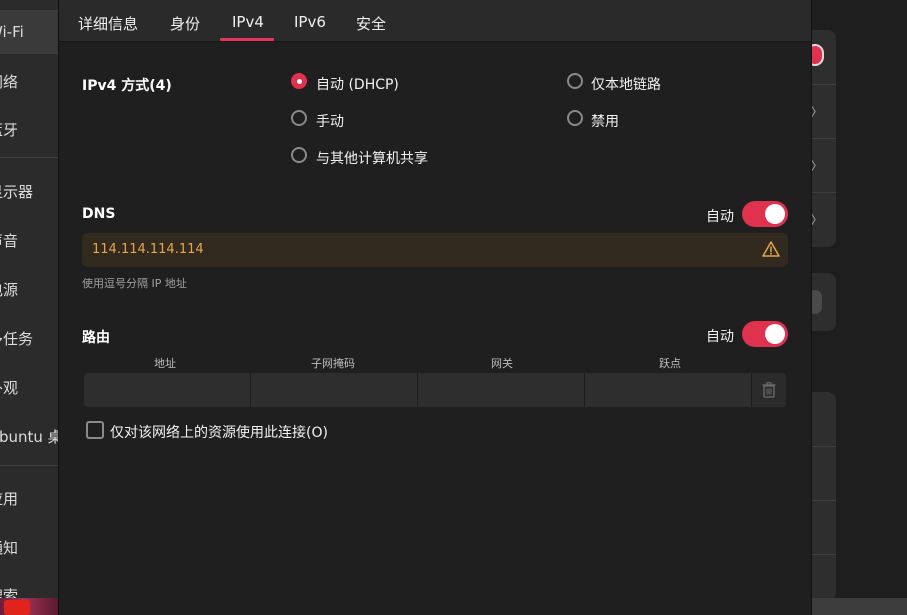 The image size is (907, 615). What do you see at coordinates (765, 214) in the screenshot?
I see `dns-auto-switch` at bounding box center [765, 214].